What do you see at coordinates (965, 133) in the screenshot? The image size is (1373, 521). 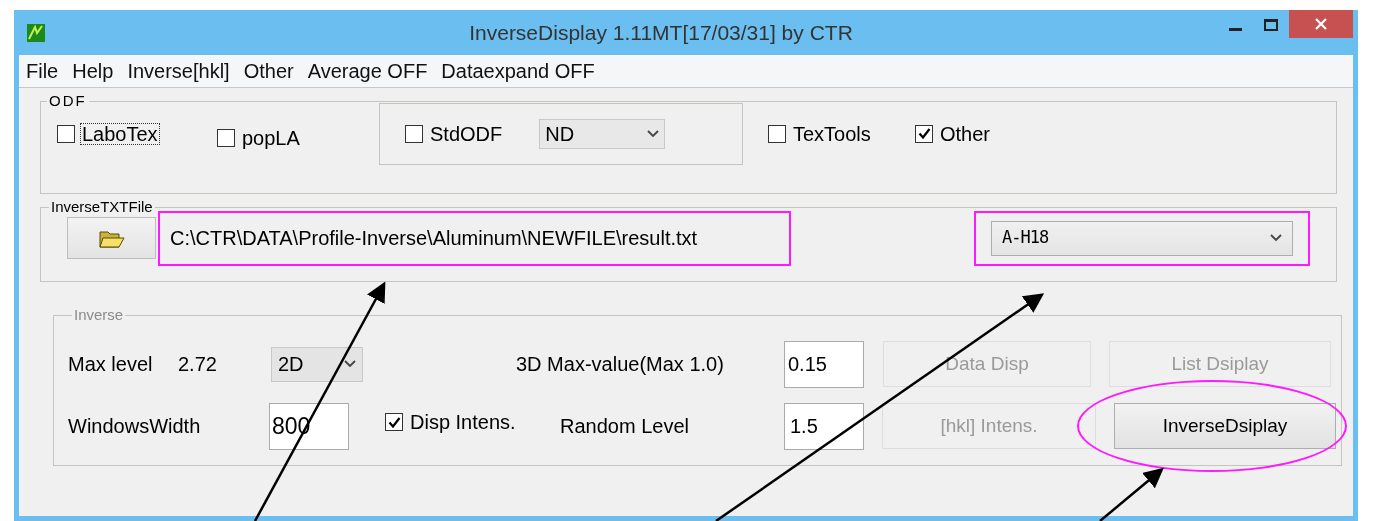 I see `checkbox-label: Other` at bounding box center [965, 133].